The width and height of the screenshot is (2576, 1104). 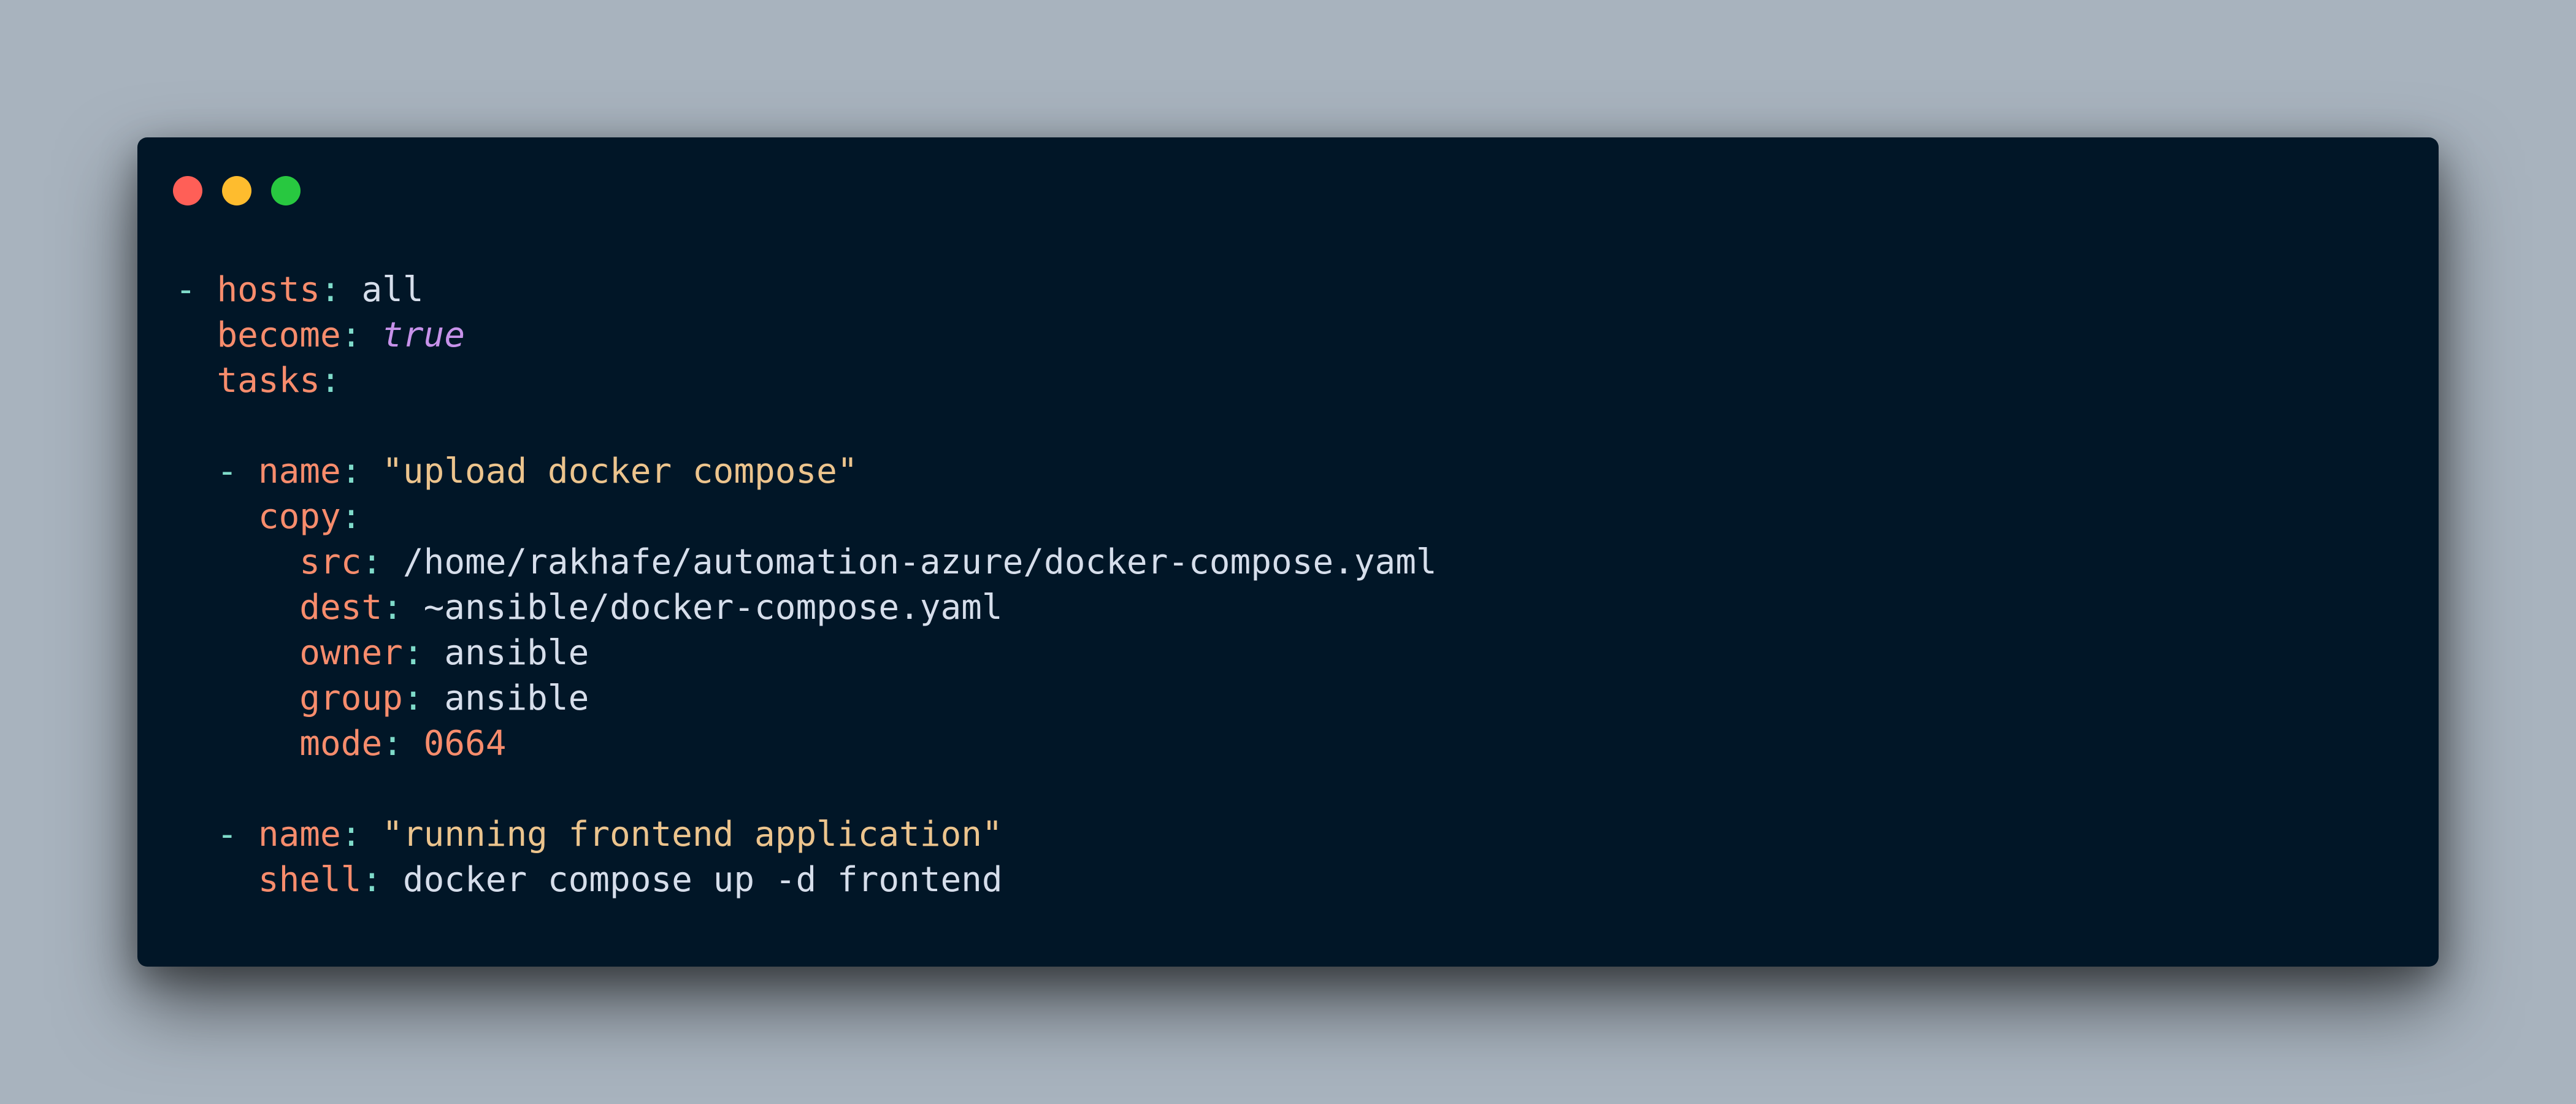 I want to click on yaml-value: docker compose up -d frontend, so click(x=702, y=880).